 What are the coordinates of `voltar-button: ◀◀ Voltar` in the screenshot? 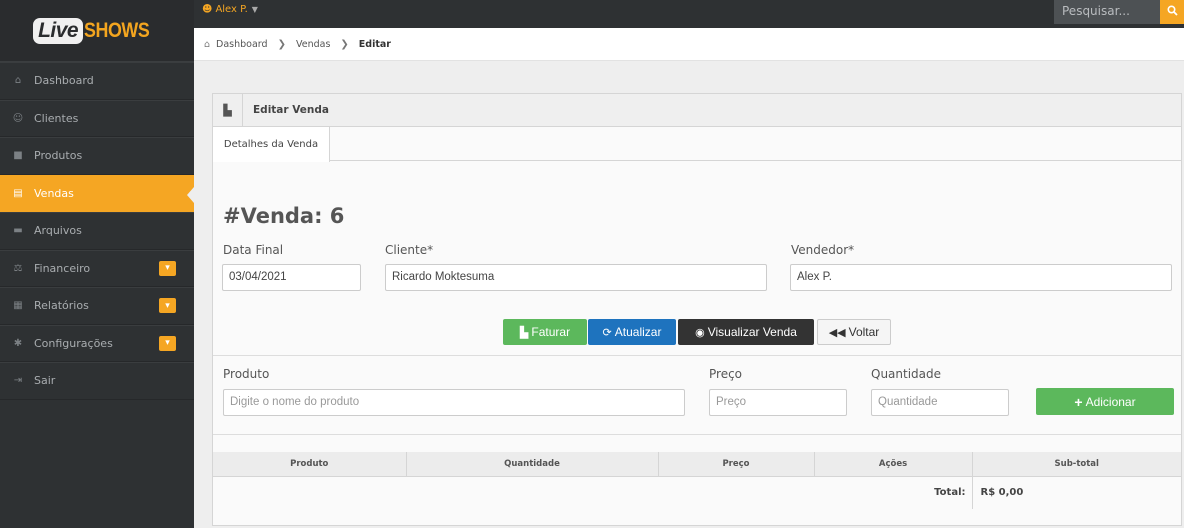 It's located at (854, 332).